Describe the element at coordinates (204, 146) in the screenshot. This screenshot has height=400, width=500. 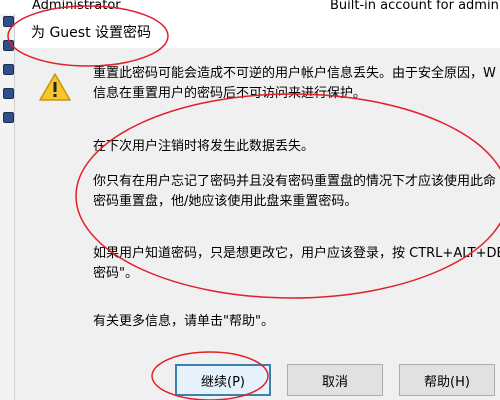
I see `message-line: 在下次用户注销时将发生此数据丢失。` at that location.